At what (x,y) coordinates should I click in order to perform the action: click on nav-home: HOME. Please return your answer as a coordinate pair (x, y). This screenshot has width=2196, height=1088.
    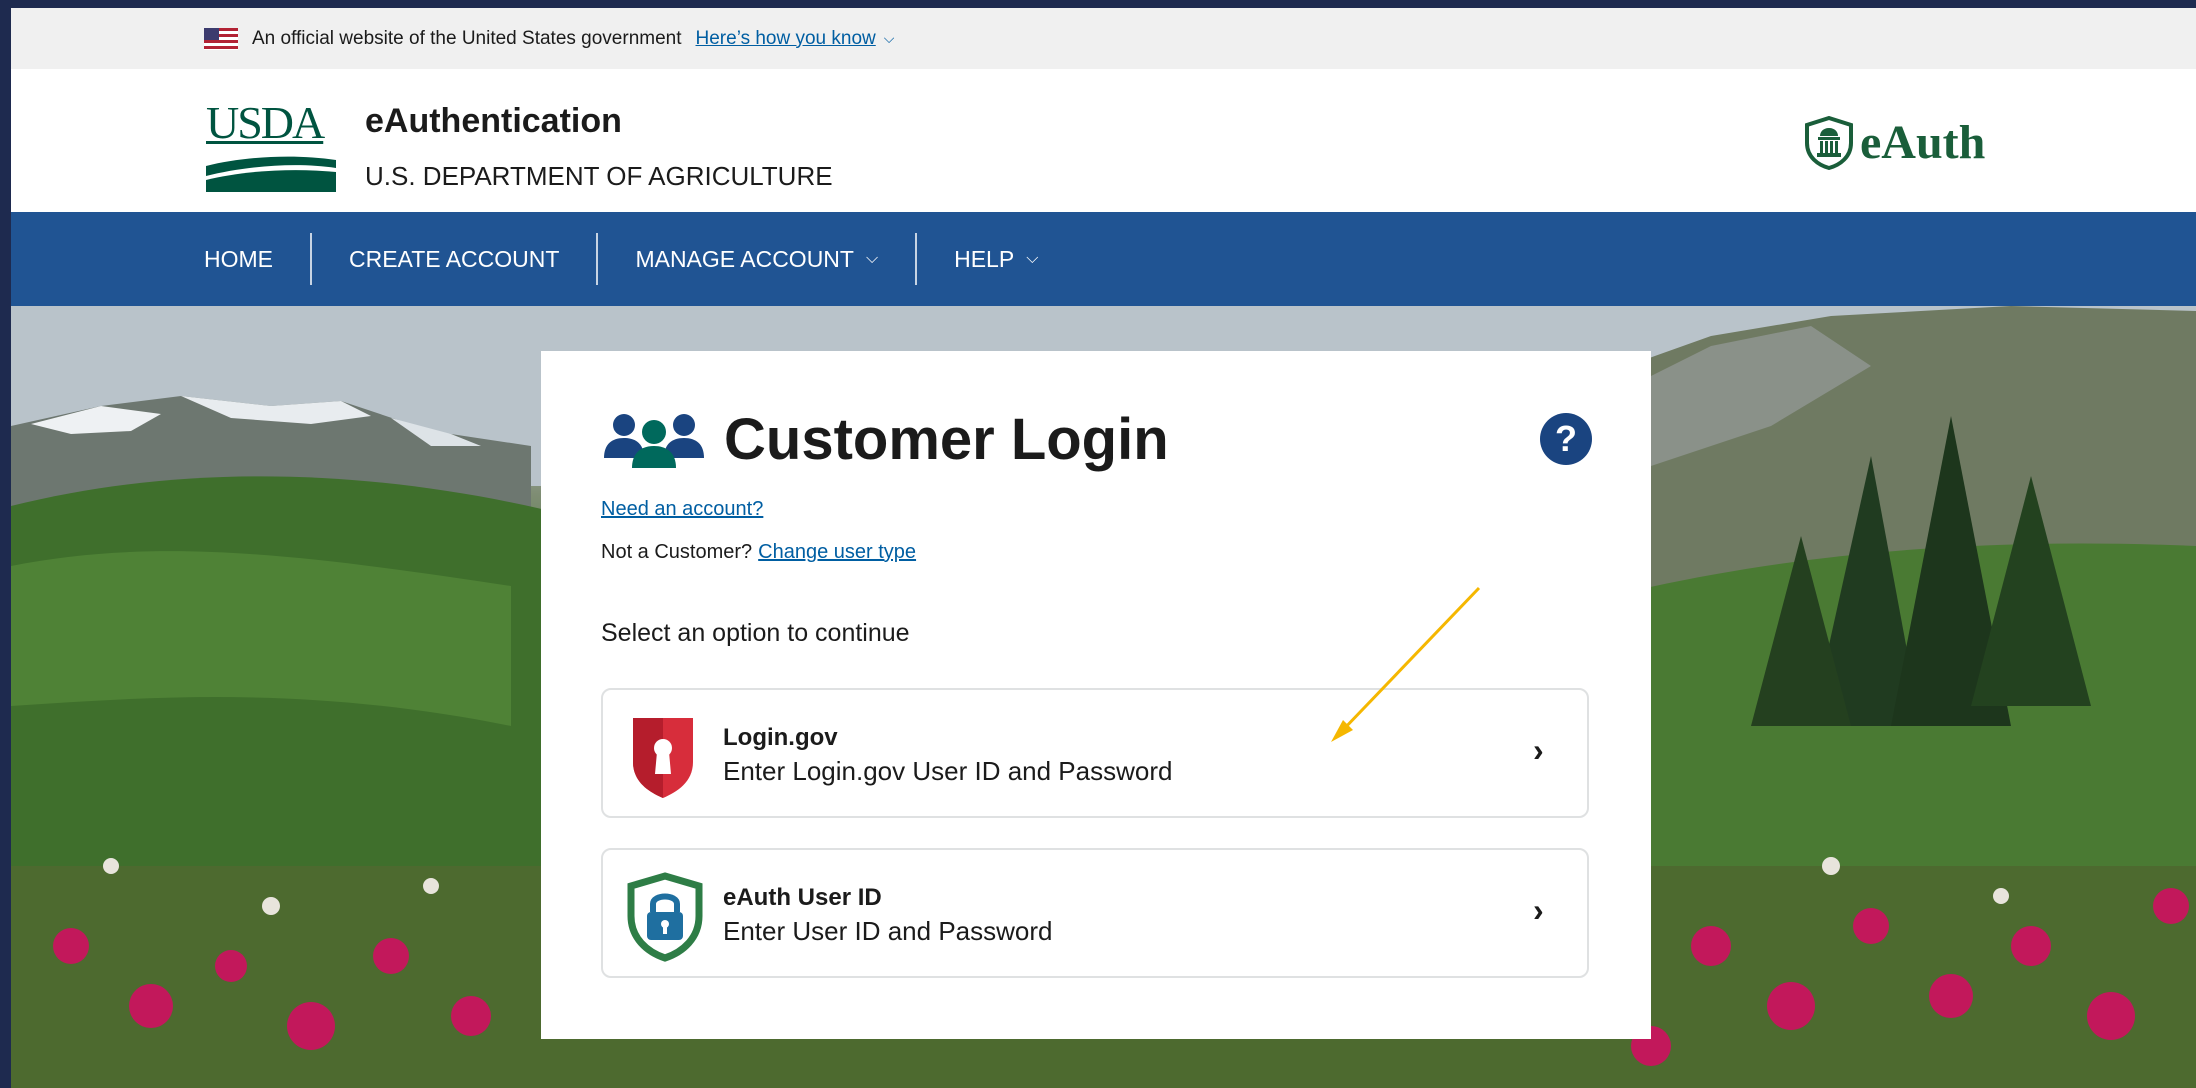
    Looking at the image, I should click on (238, 259).